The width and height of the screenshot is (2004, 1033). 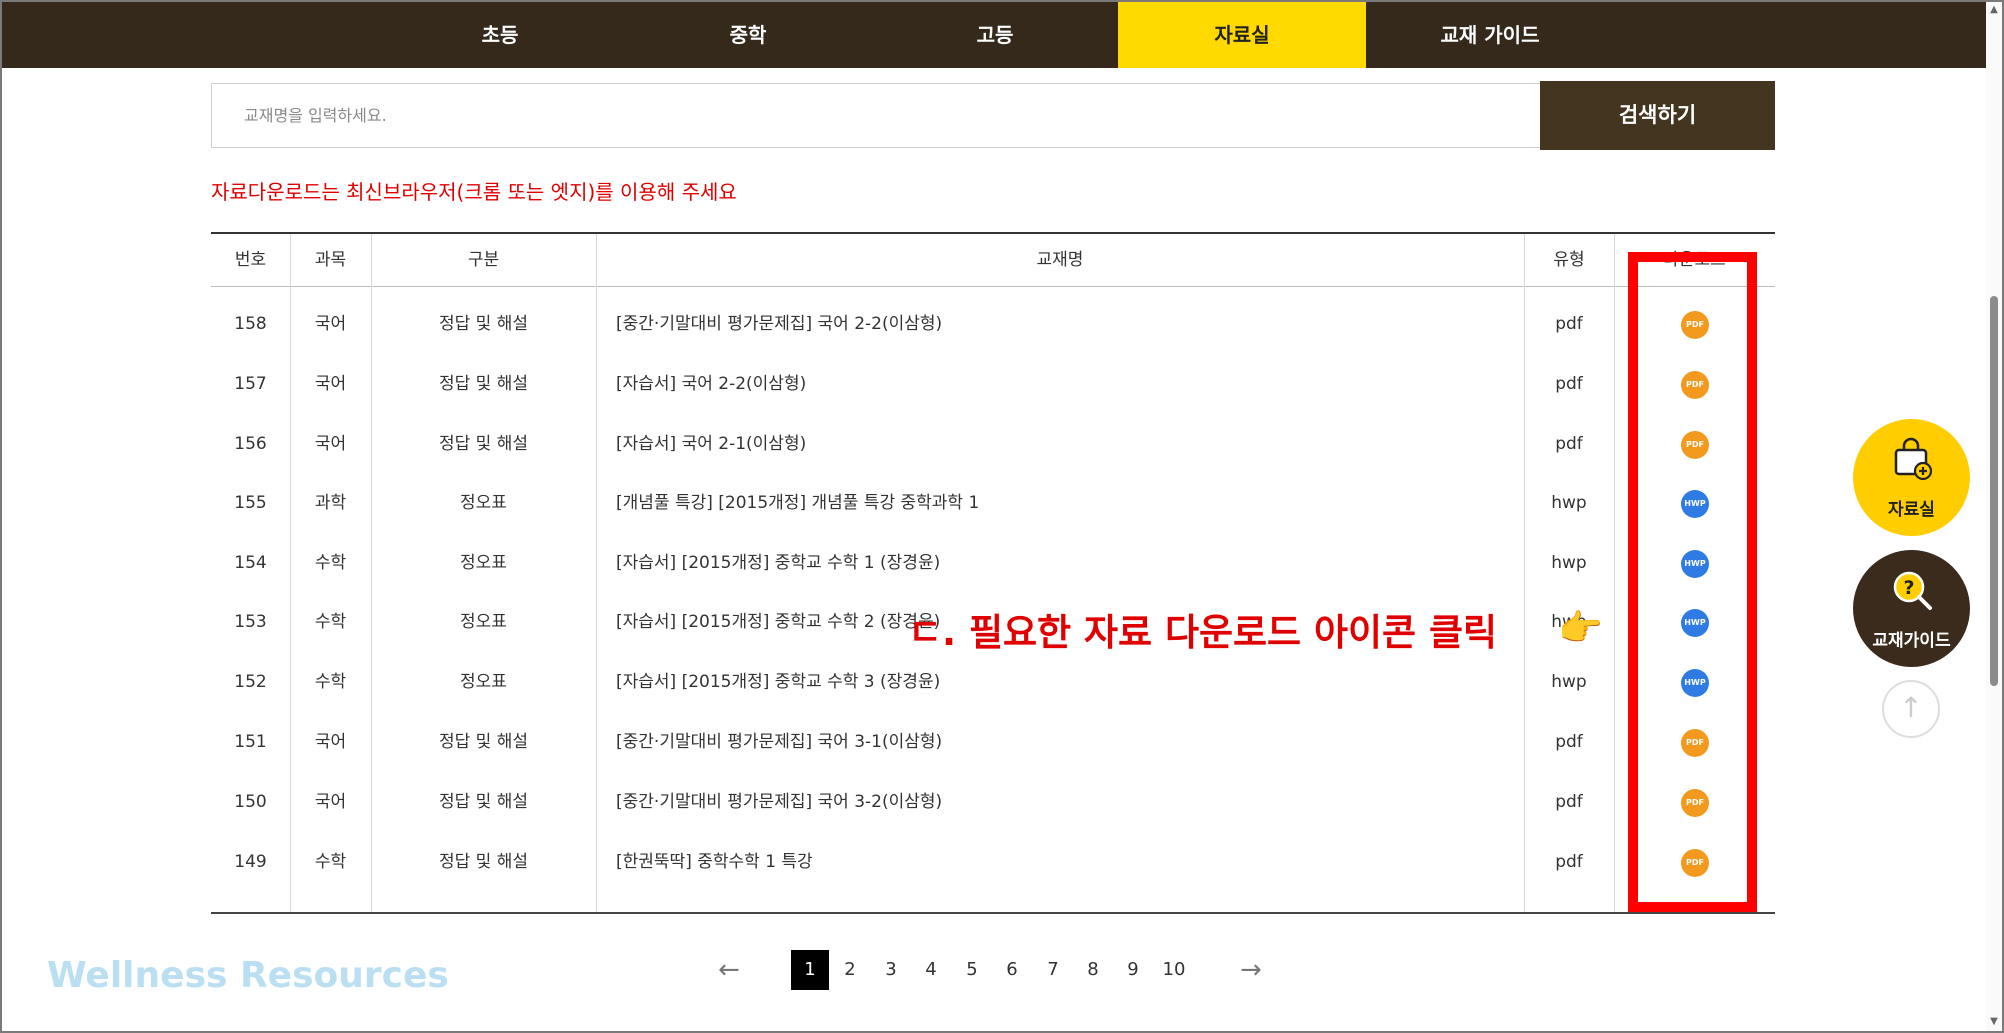 I want to click on cell-number: 154, so click(x=250, y=563).